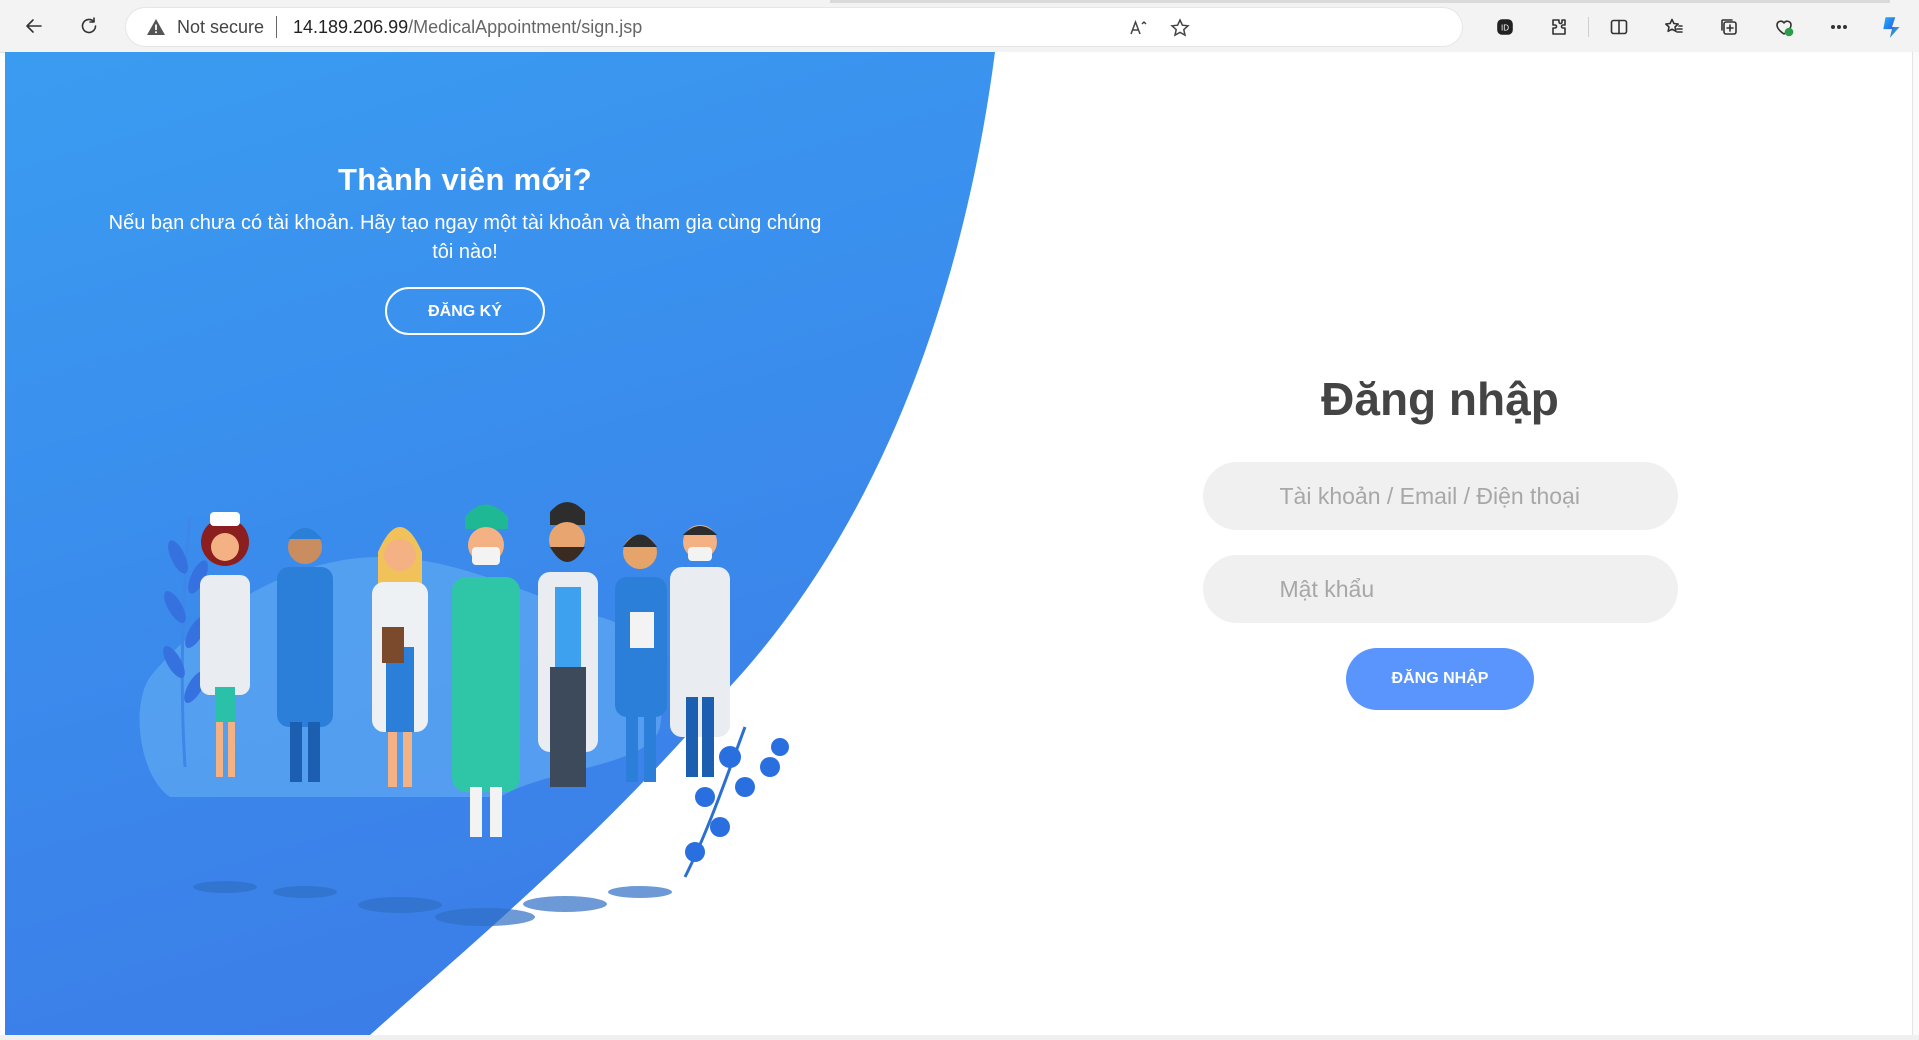  I want to click on favorites-icon, so click(1674, 27).